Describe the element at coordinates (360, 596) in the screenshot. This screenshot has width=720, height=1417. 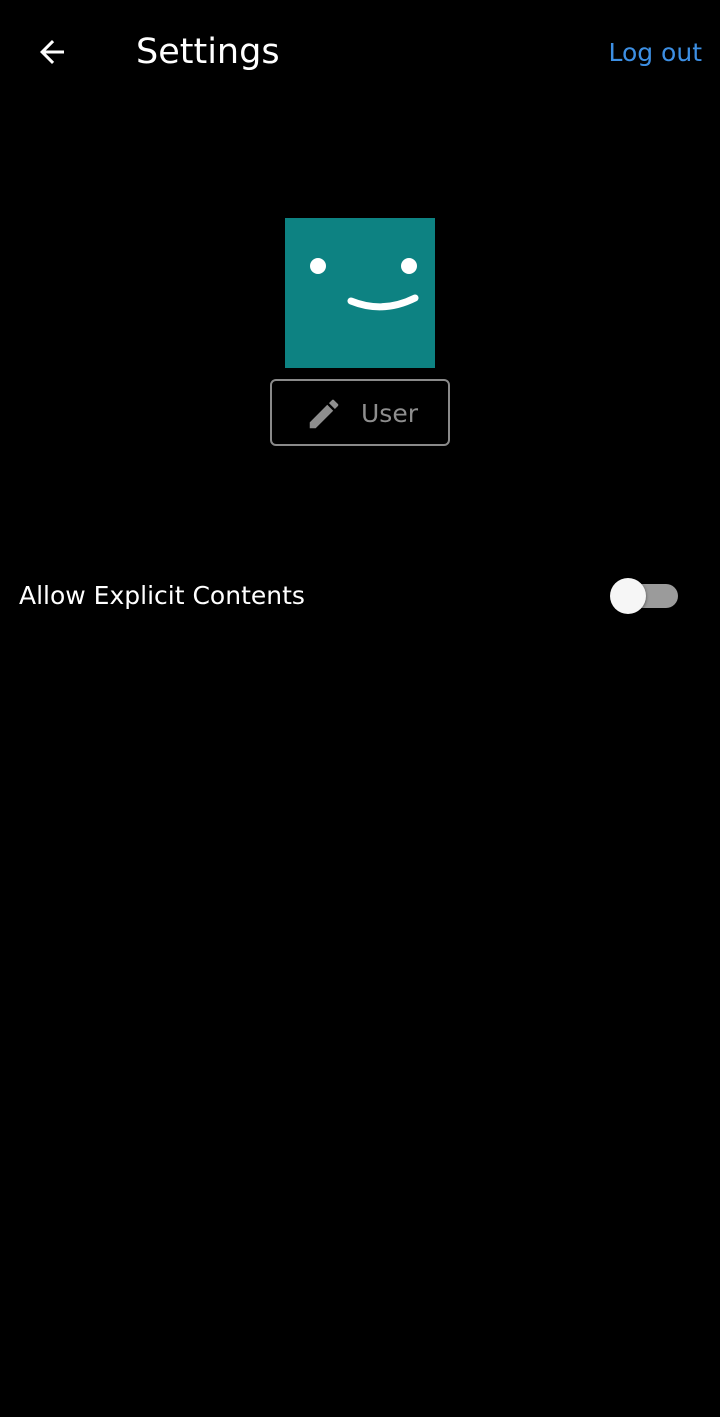
I see `setting-row-explicit-contents: Allow Explicit Contents` at that location.